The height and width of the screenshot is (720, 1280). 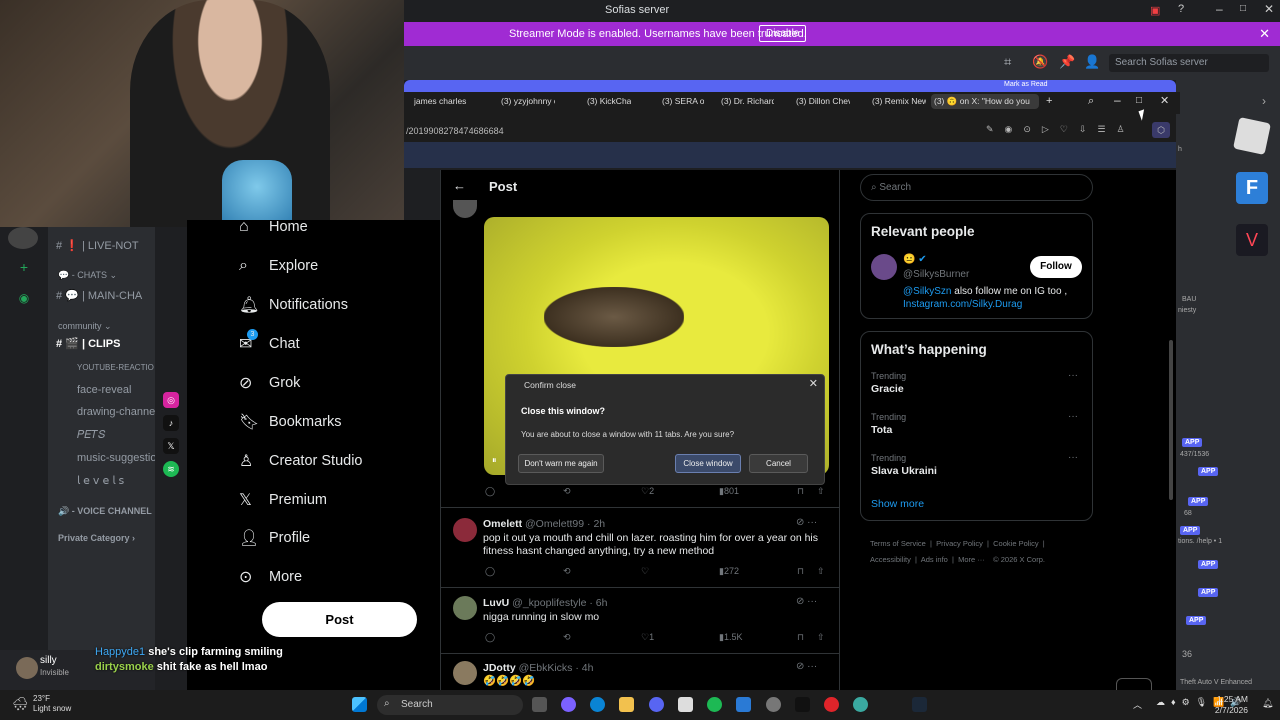 What do you see at coordinates (800, 491) in the screenshot?
I see `bookmark-icon: ⊓` at bounding box center [800, 491].